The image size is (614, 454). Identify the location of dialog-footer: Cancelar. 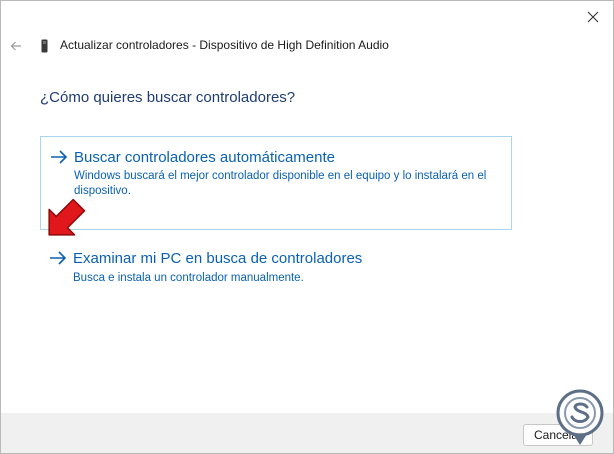
(307, 433).